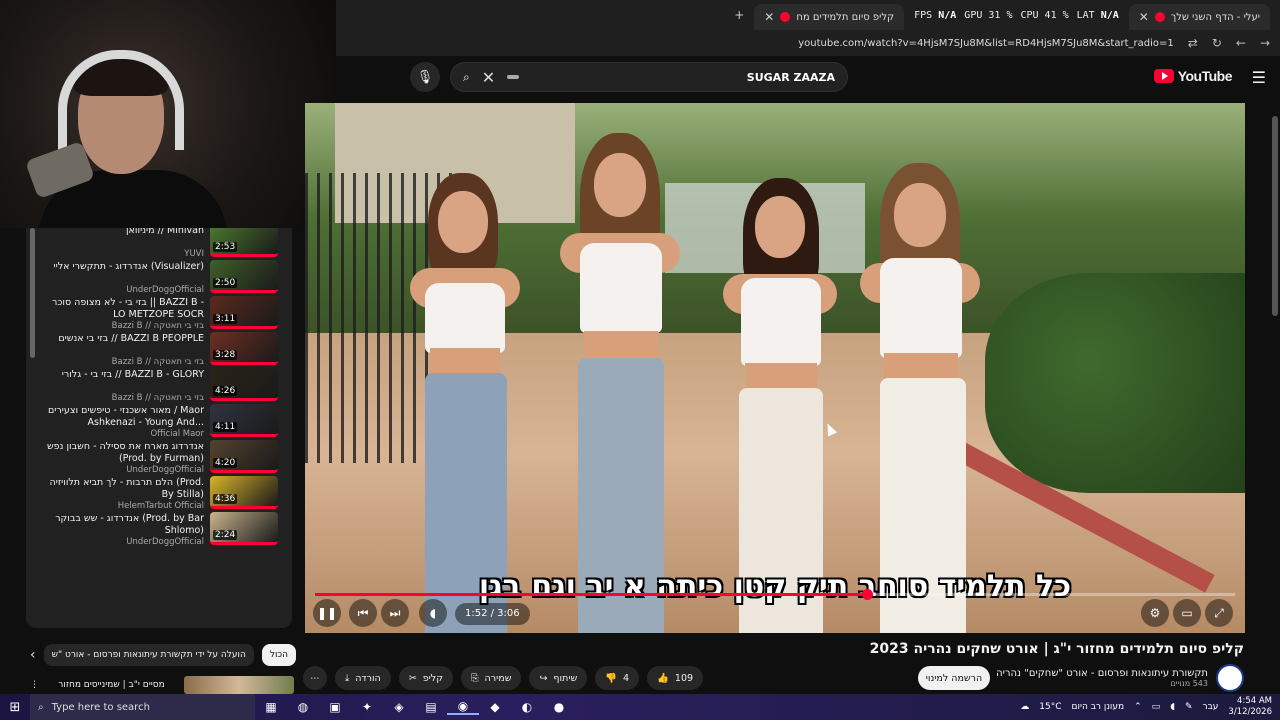 The image size is (1280, 720). What do you see at coordinates (425, 678) in the screenshot?
I see `clip-button: ✂ קליפ` at bounding box center [425, 678].